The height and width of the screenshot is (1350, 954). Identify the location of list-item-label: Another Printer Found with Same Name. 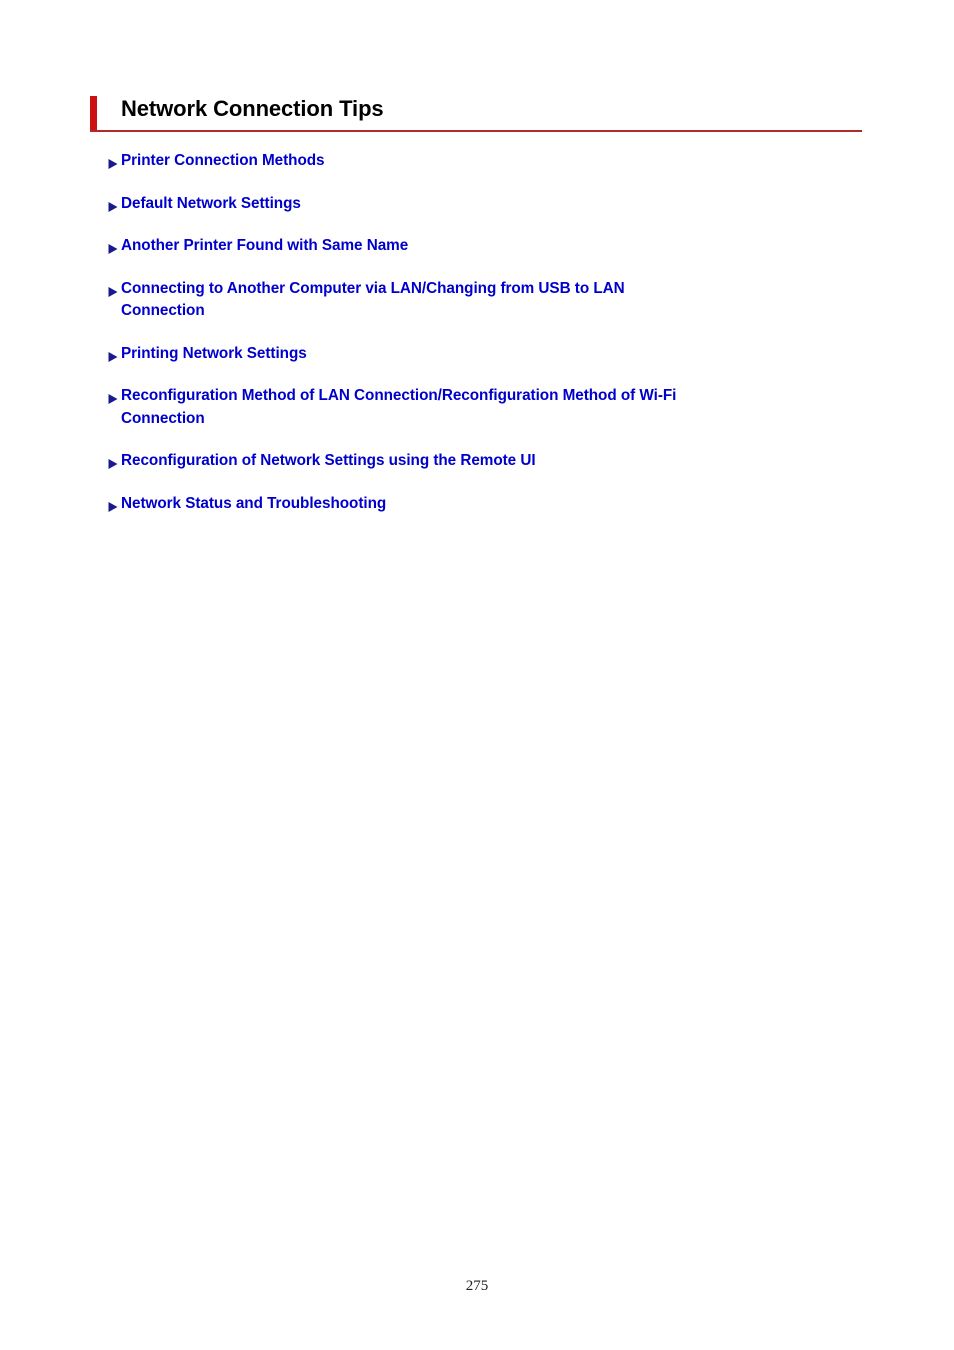
(494, 246).